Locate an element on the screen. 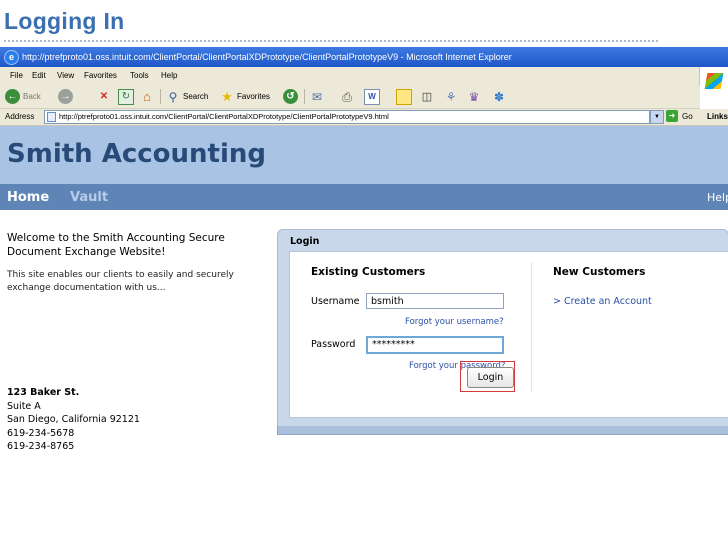 The width and height of the screenshot is (728, 546). menu-edit: Edit is located at coordinates (39, 75).